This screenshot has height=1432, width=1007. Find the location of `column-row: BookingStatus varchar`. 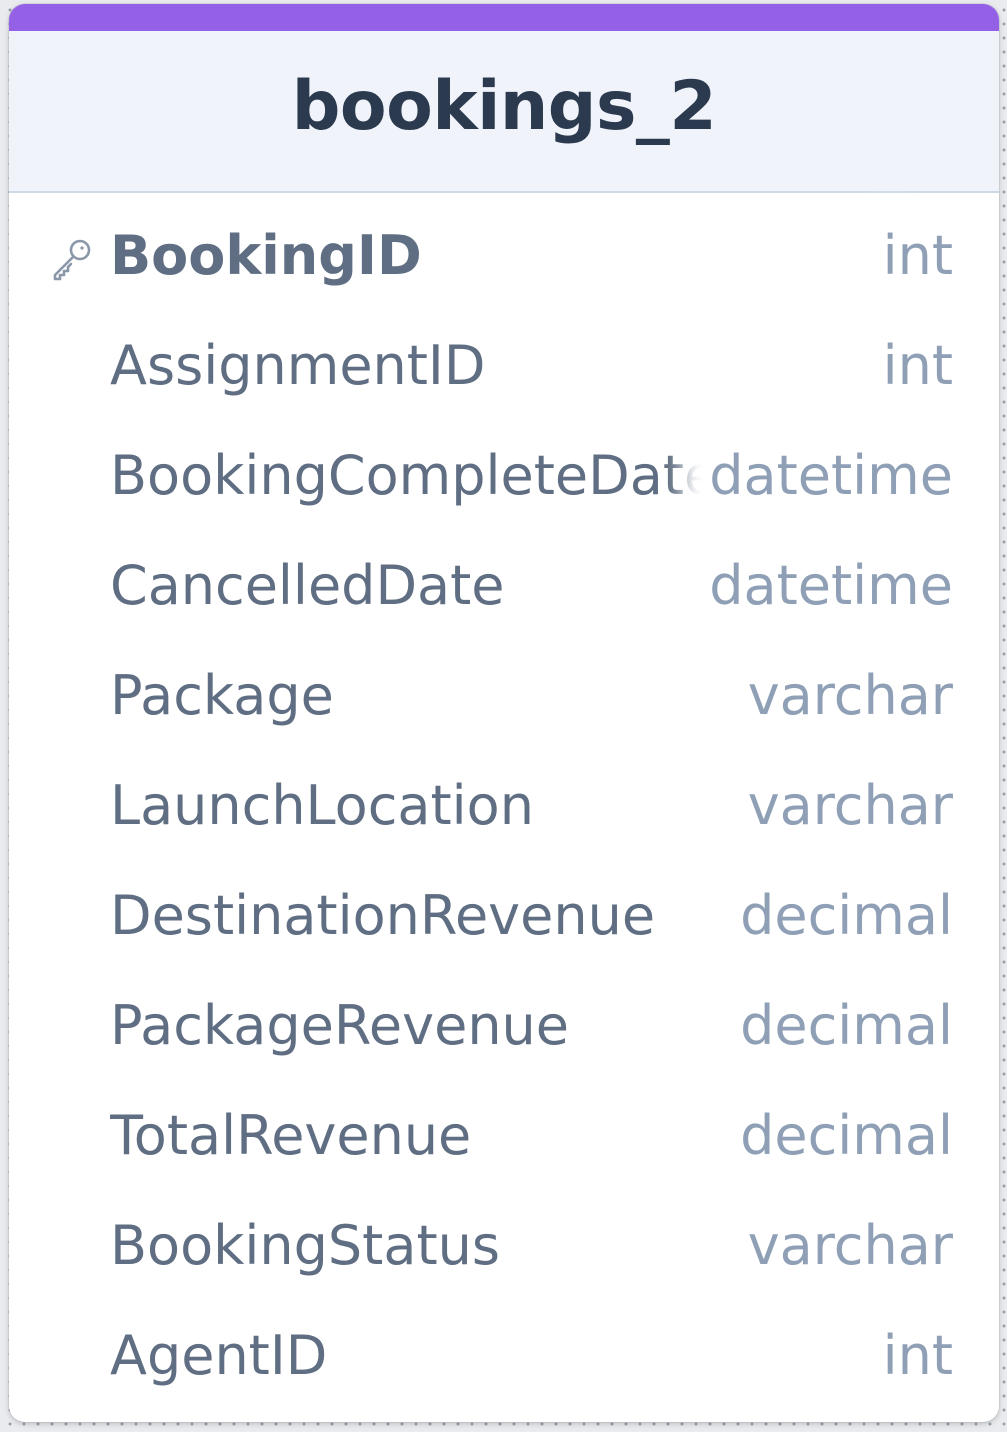

column-row: BookingStatus varchar is located at coordinates (504, 1246).